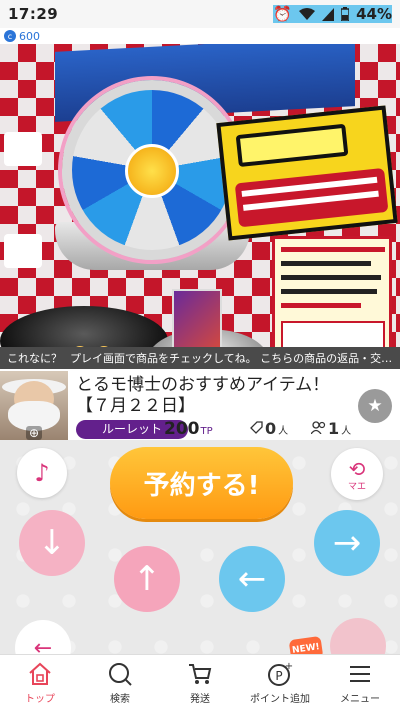  I want to click on people-icon, so click(318, 427).